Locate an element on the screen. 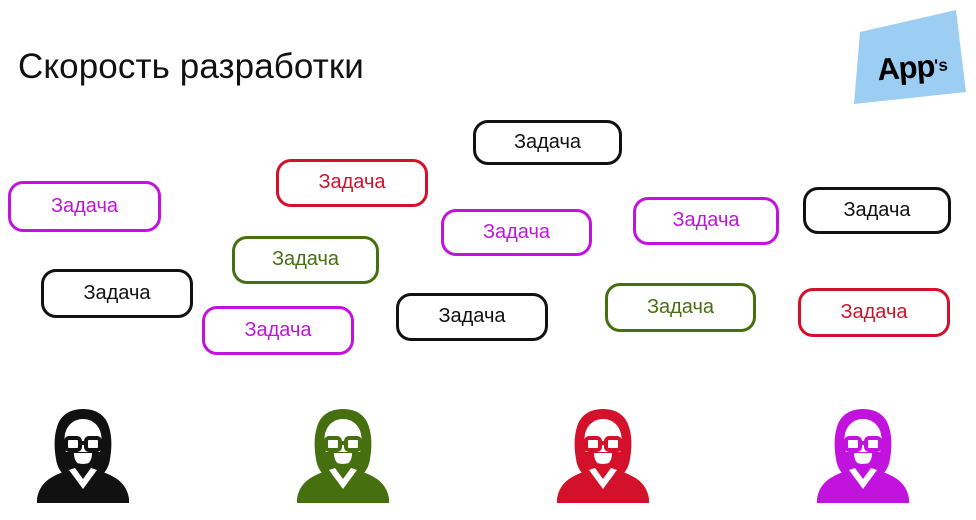 The height and width of the screenshot is (520, 976). developer-magenta is located at coordinates (863, 456).